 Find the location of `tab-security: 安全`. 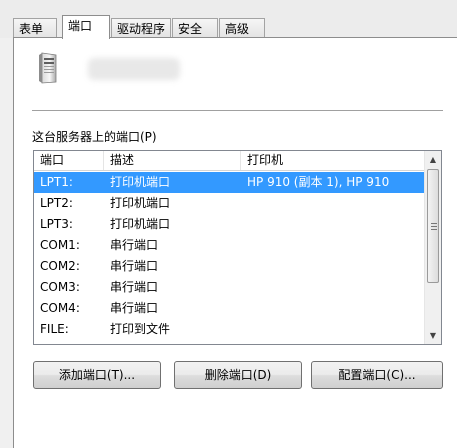

tab-security: 安全 is located at coordinates (195, 28).